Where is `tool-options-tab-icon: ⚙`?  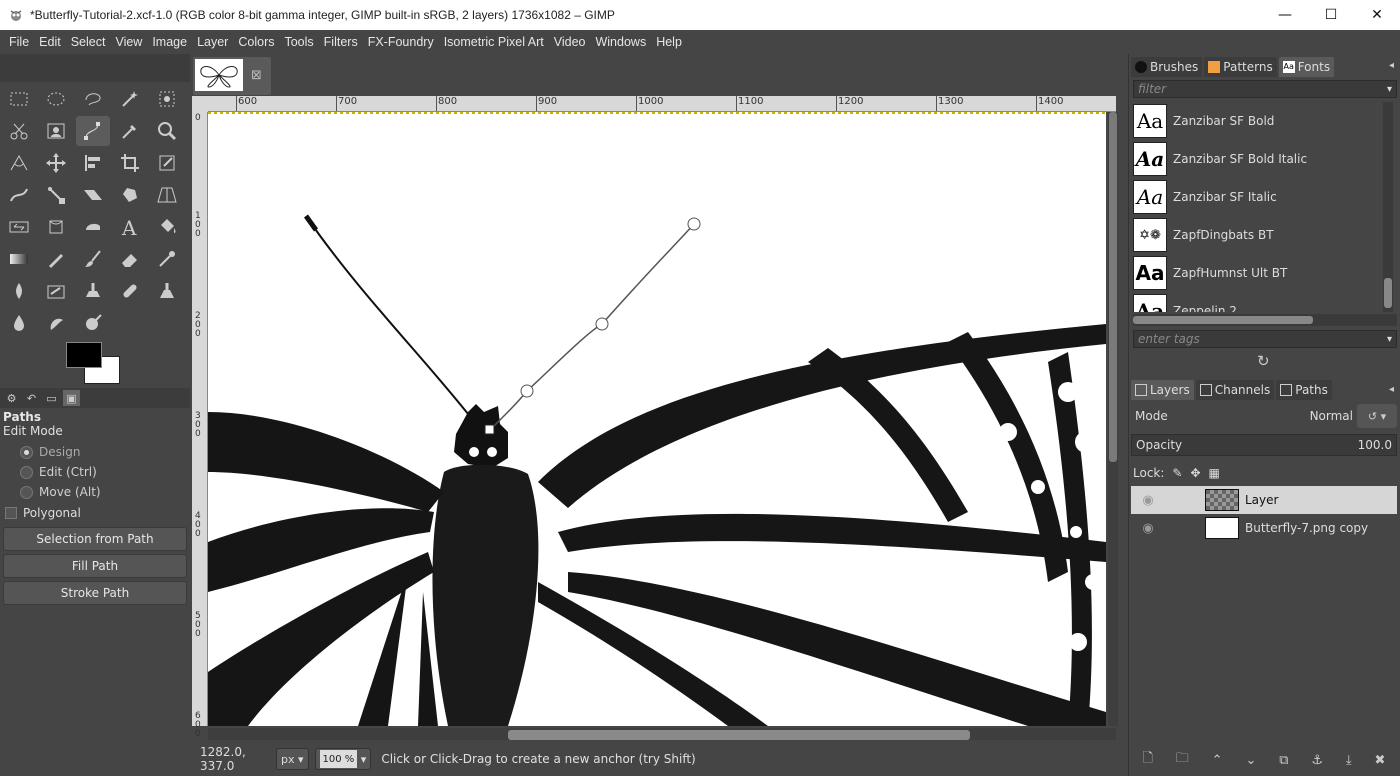 tool-options-tab-icon: ⚙ is located at coordinates (11, 398).